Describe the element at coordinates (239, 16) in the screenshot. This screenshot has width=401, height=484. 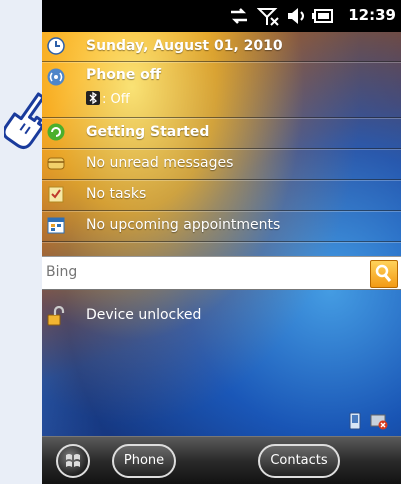
I see `data-connection-icon` at that location.